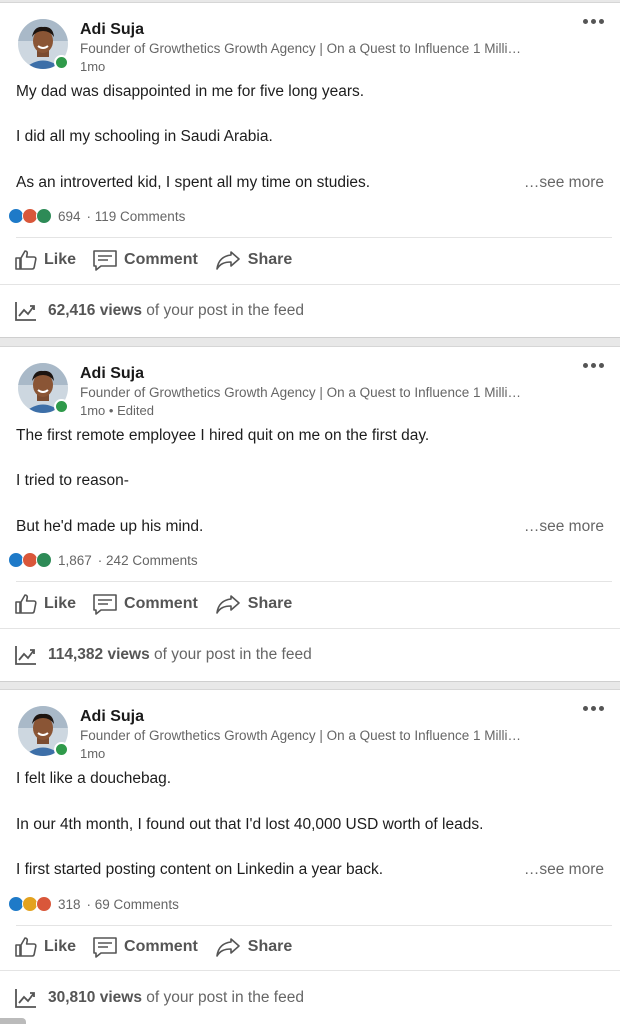 This screenshot has height=1024, width=620. I want to click on social-counts: 318 · 69 Comments, so click(93, 904).